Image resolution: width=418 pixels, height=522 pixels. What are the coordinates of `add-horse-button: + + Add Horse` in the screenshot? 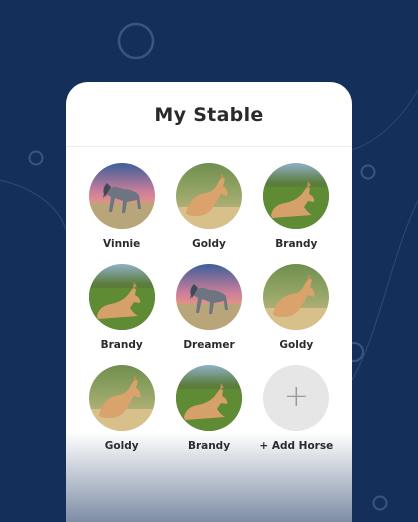 It's located at (296, 408).